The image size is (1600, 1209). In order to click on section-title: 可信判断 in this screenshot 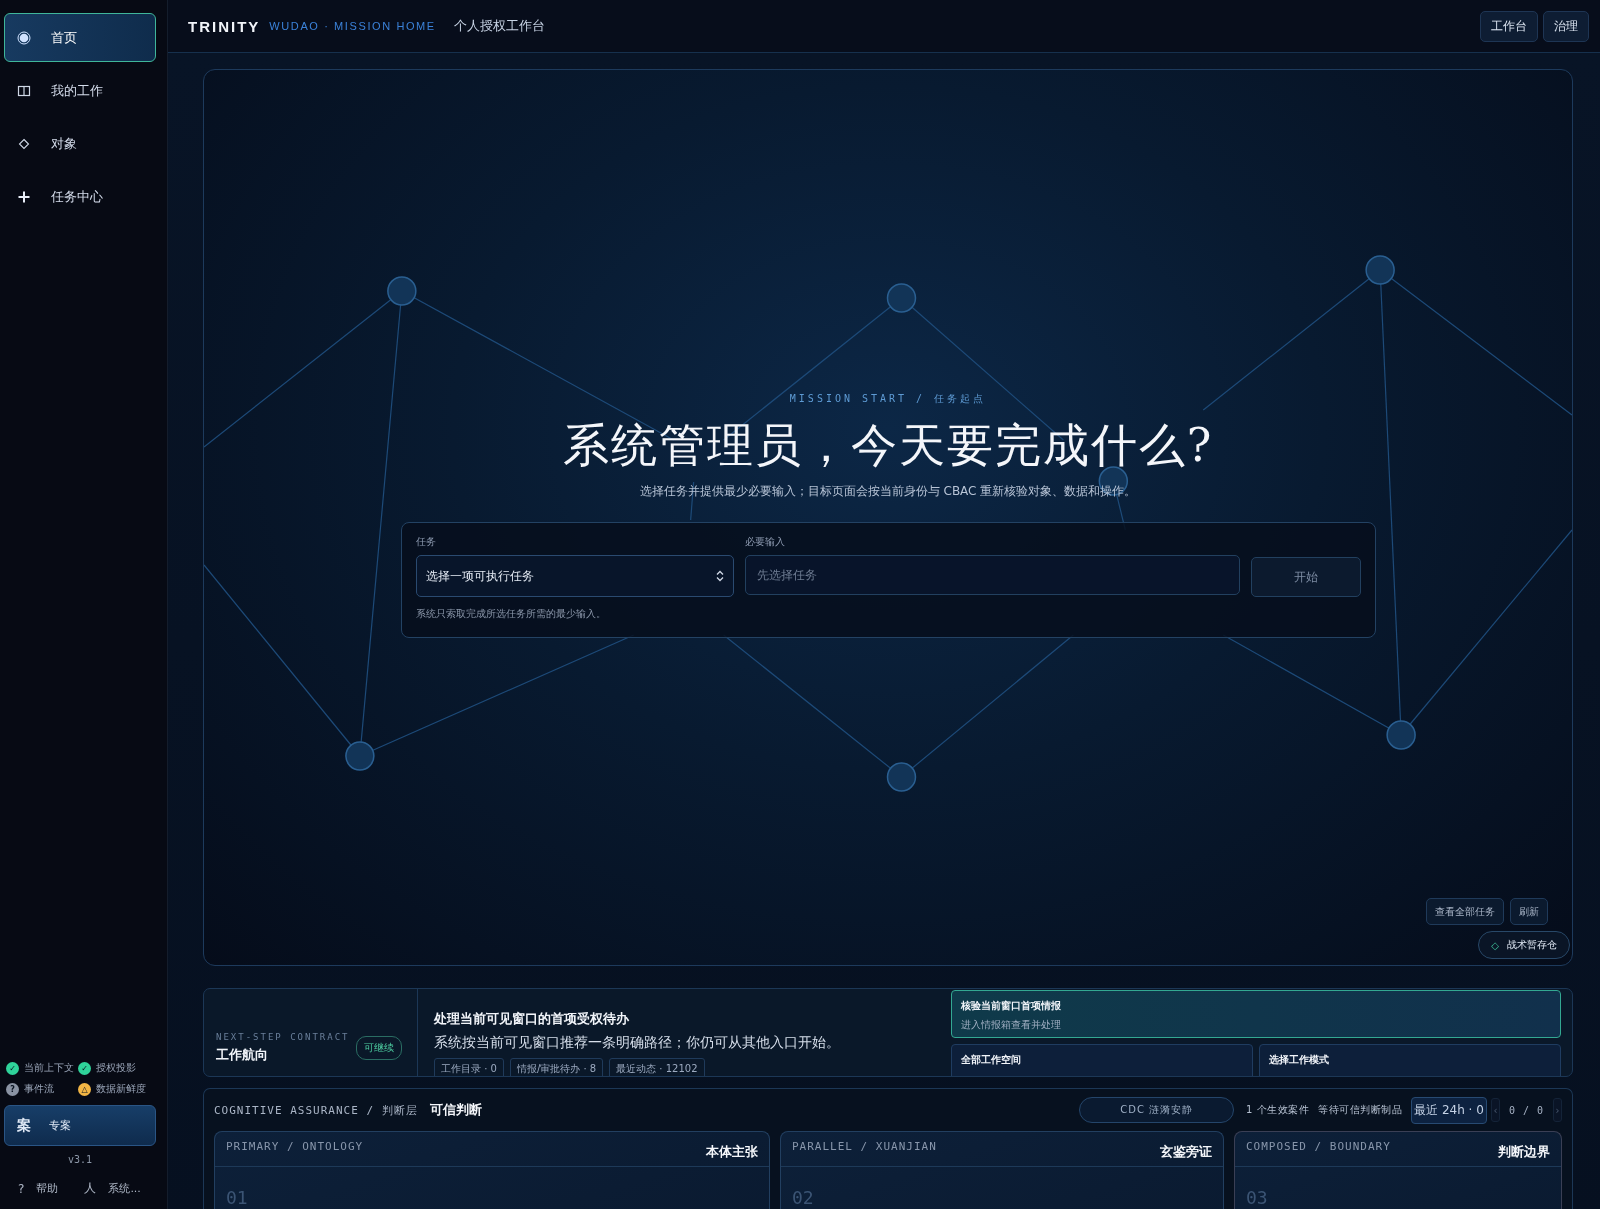, I will do `click(455, 1110)`.